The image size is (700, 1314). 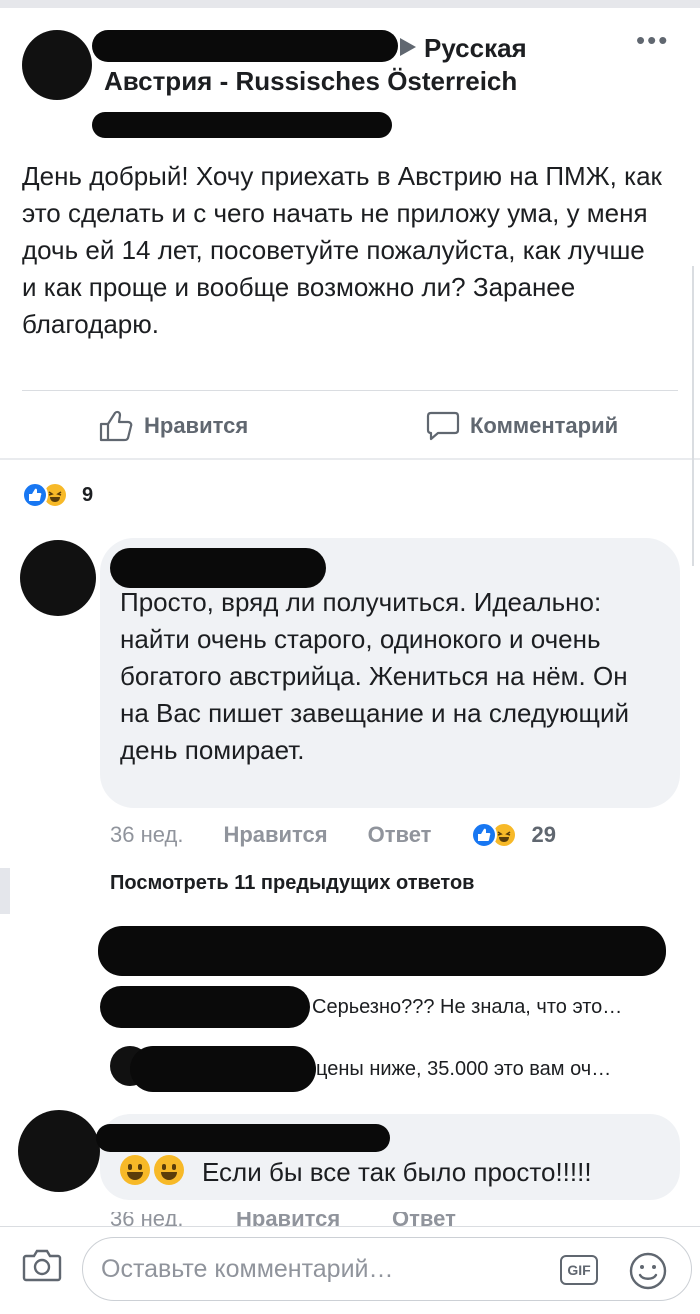 I want to click on redacted-reply-content, so click(x=382, y=951).